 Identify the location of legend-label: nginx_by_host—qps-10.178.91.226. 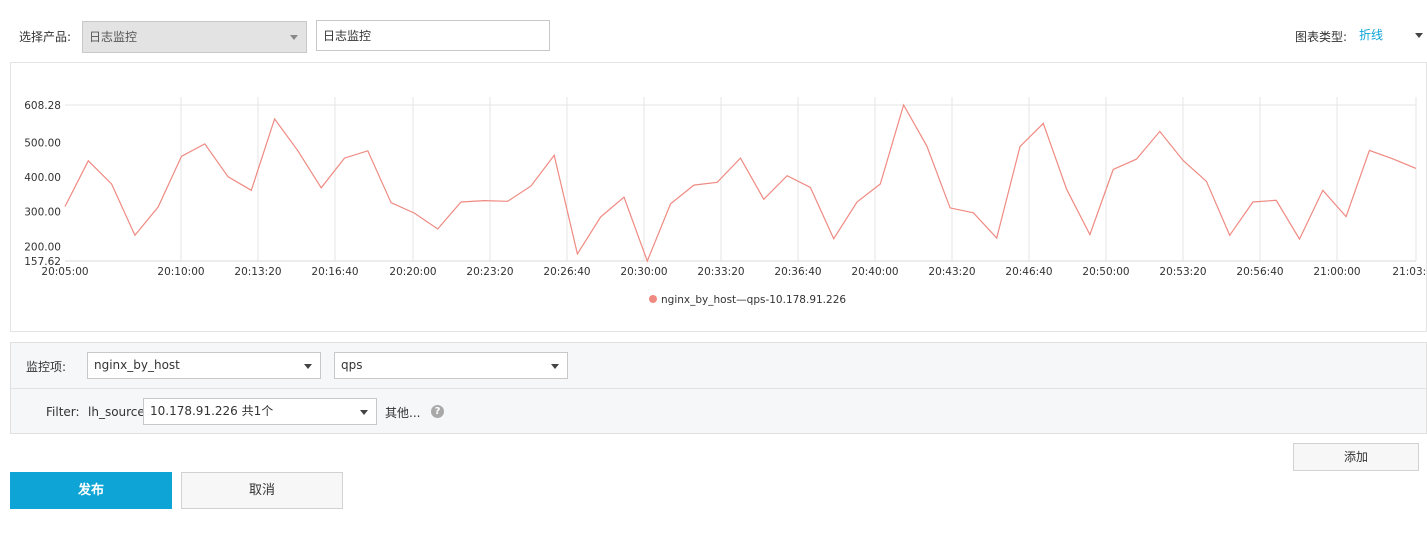
(753, 300).